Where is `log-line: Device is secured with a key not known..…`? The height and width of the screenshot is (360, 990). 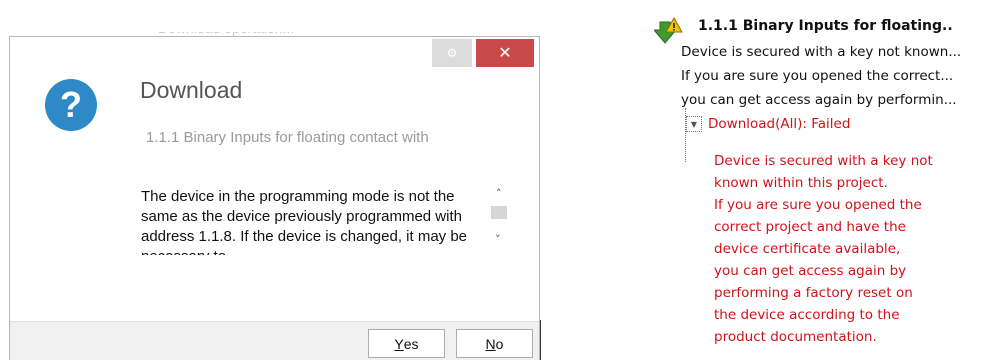
log-line: Device is secured with a key not known..… is located at coordinates (821, 52).